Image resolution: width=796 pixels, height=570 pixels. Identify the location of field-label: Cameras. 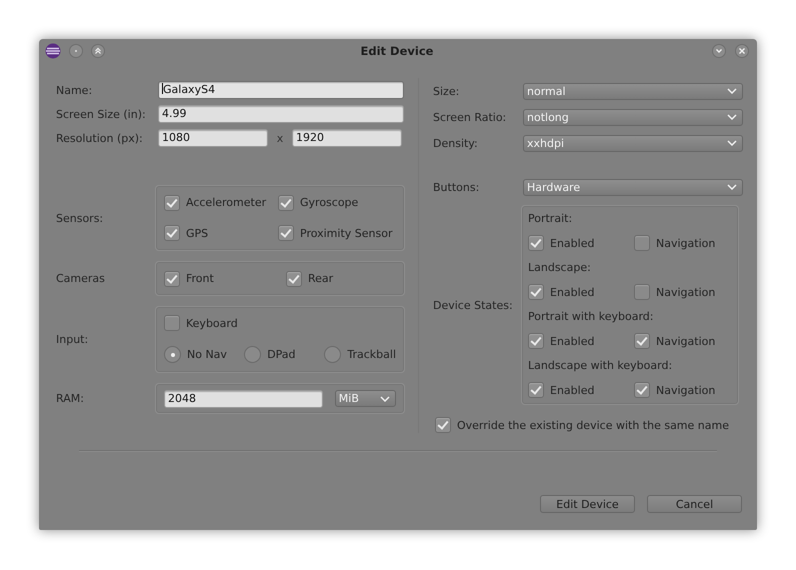
(81, 278).